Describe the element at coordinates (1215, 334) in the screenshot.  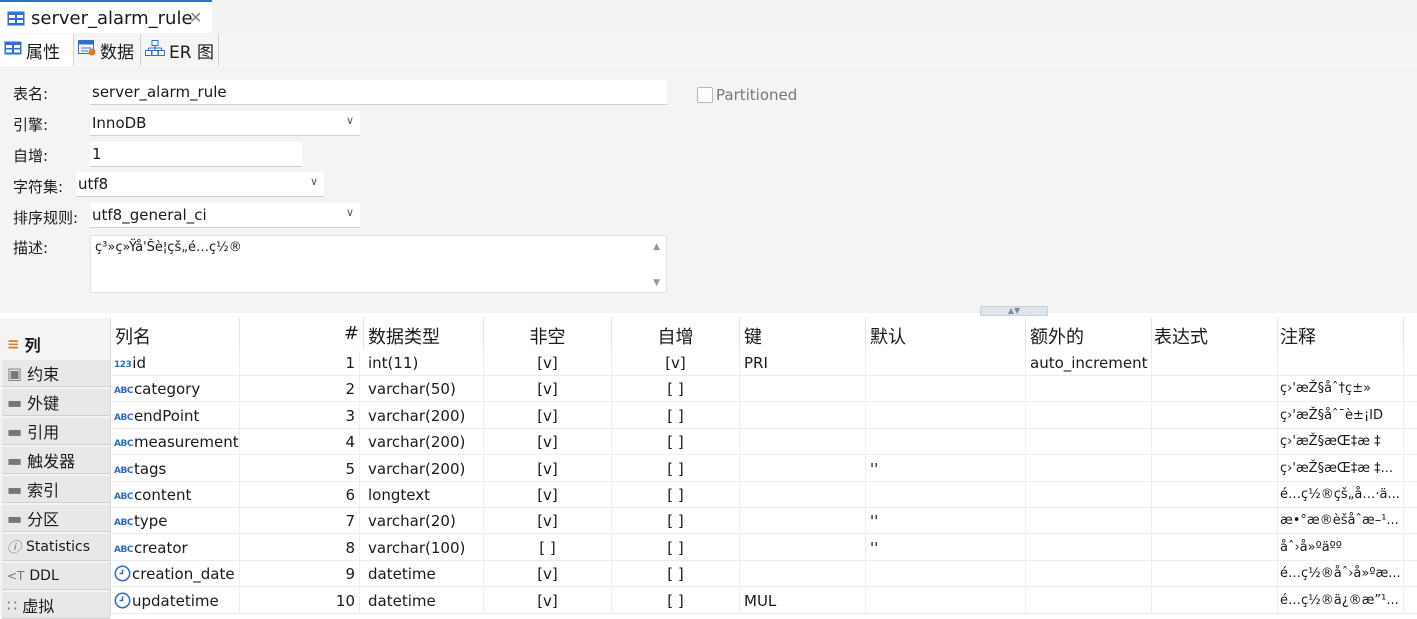
I see `column-header-expression: 表达式` at that location.